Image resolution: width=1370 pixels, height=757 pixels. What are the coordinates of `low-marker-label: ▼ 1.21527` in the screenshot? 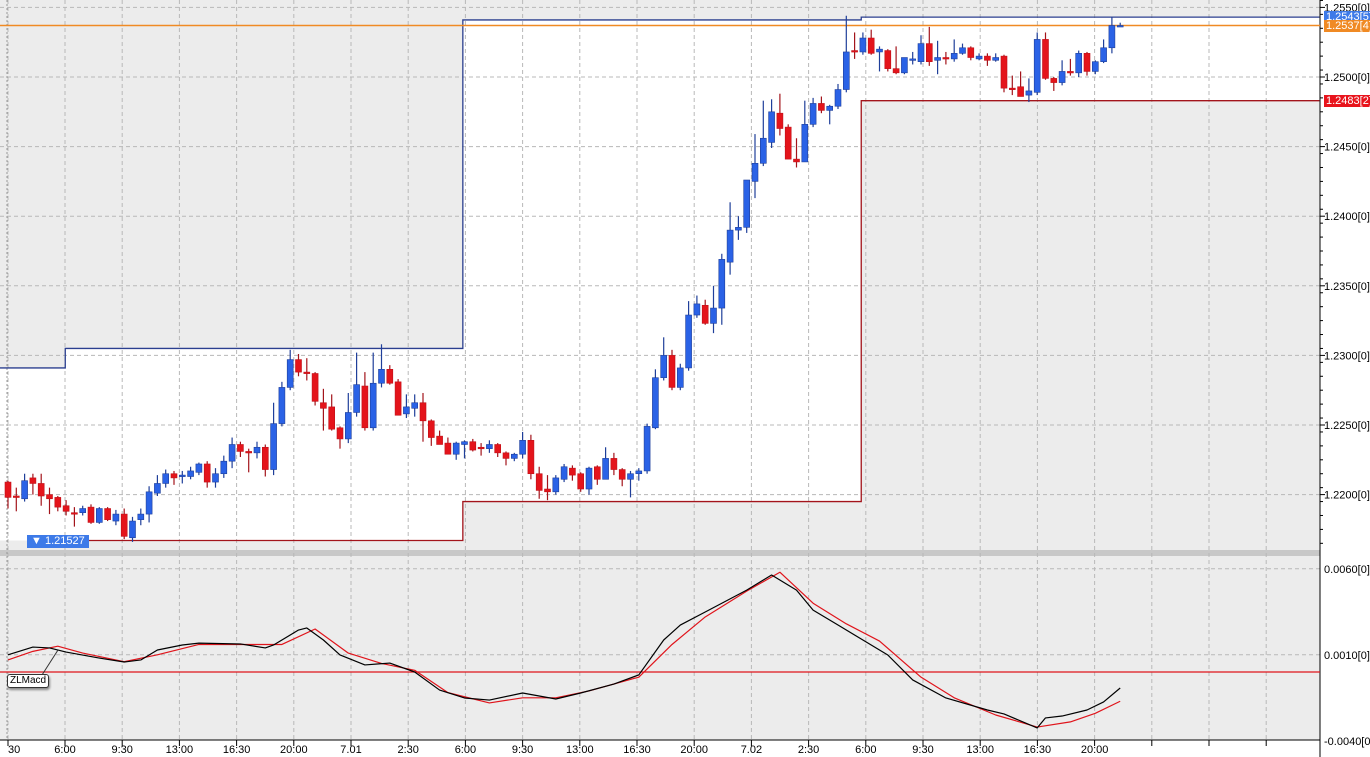 It's located at (58, 541).